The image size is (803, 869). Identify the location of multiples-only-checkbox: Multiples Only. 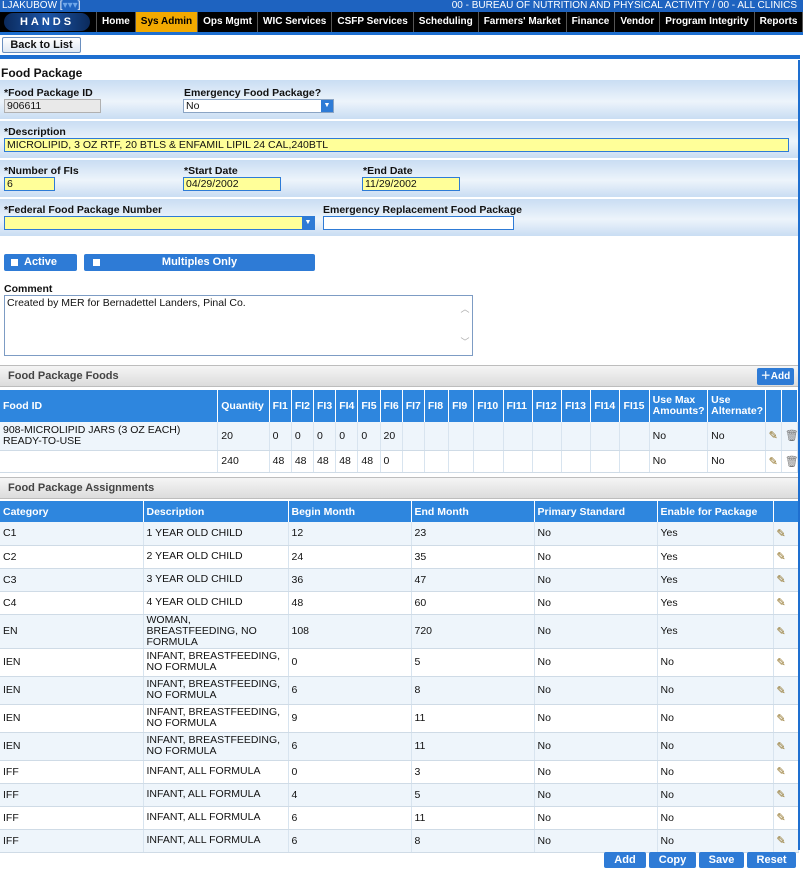
(199, 262).